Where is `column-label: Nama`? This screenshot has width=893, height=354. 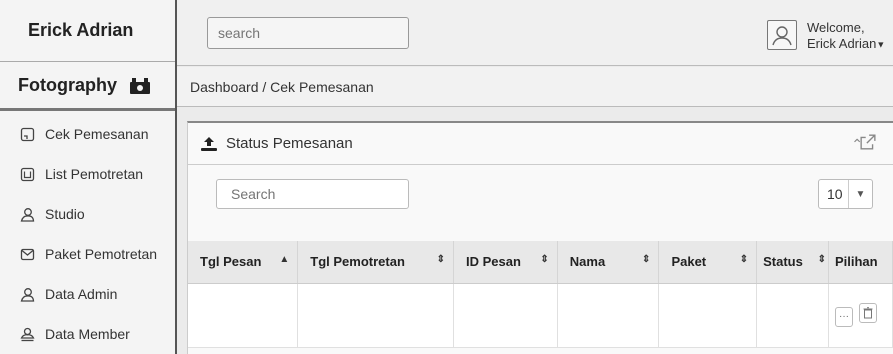
column-label: Nama is located at coordinates (587, 262).